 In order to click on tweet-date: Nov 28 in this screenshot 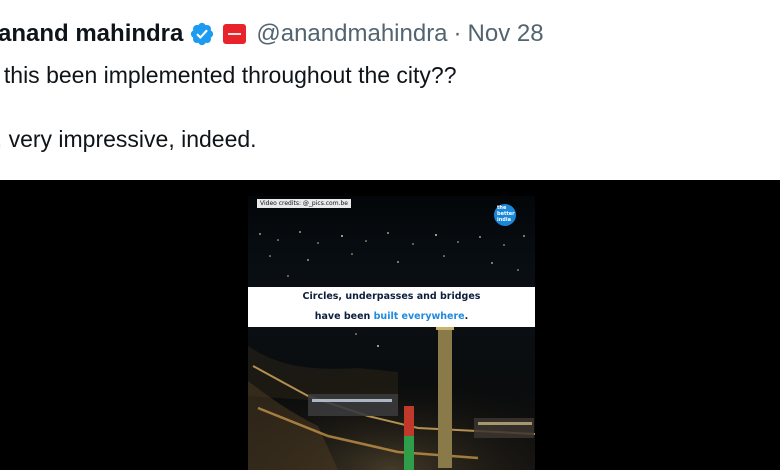, I will do `click(506, 34)`.